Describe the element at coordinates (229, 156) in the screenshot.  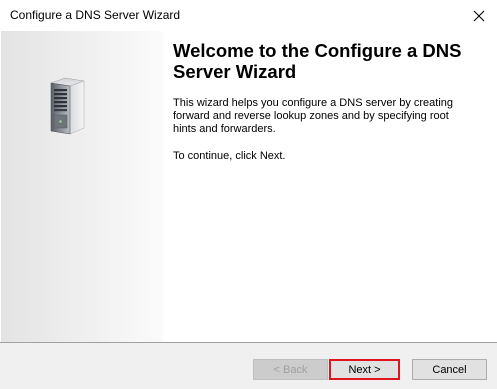
I see `continue-instruction: To continue, click Next.` at that location.